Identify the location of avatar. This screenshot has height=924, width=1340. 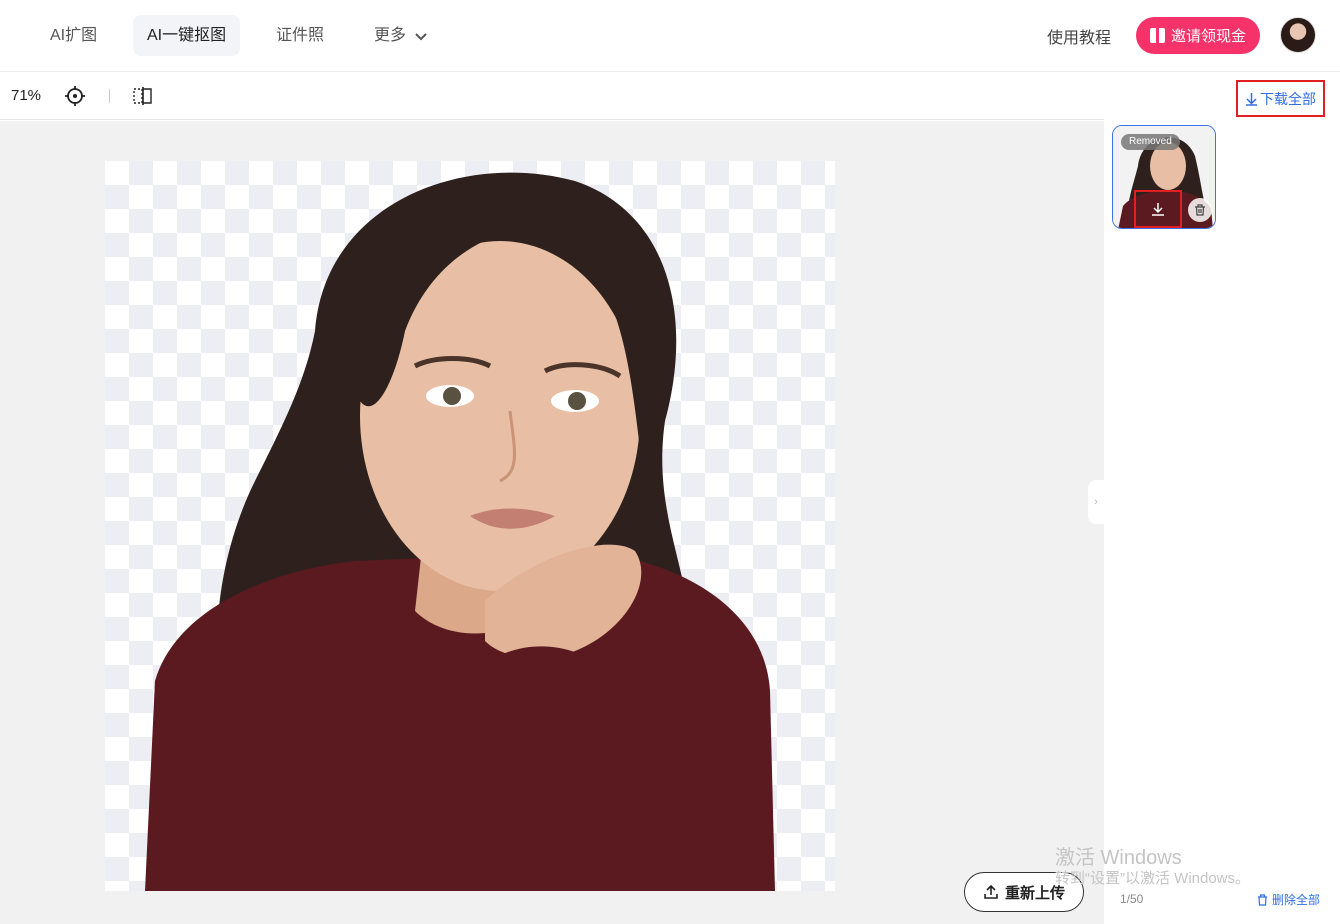
(1298, 35).